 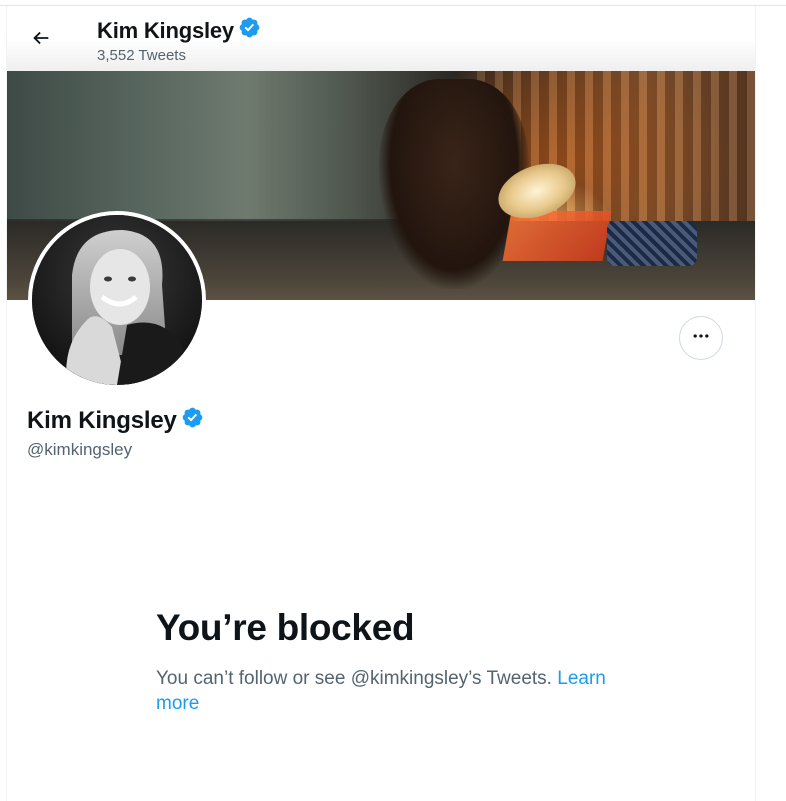 I want to click on blocked-title: You’re blocked, so click(x=285, y=627).